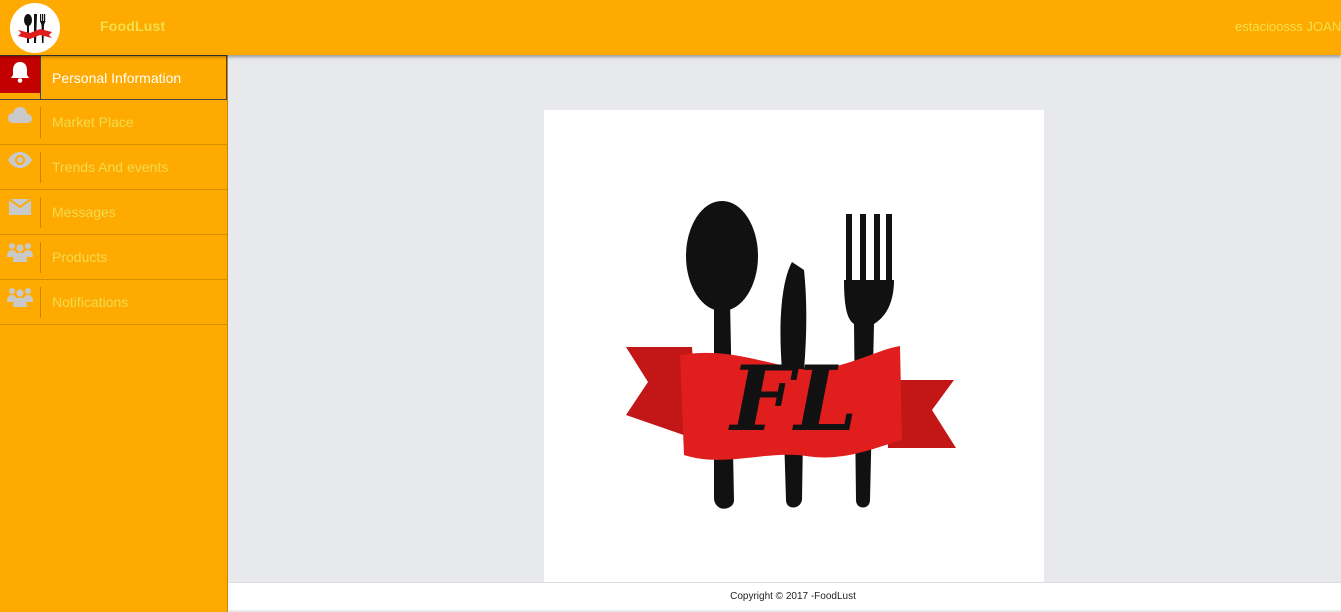 The image size is (1341, 612). Describe the element at coordinates (84, 212) in the screenshot. I see `sidebar-item-label: Messages` at that location.